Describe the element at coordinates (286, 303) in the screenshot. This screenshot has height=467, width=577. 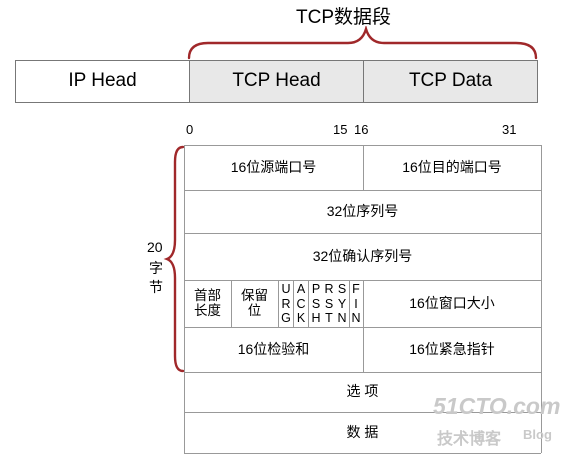
I see `flag-urg: U R G` at that location.